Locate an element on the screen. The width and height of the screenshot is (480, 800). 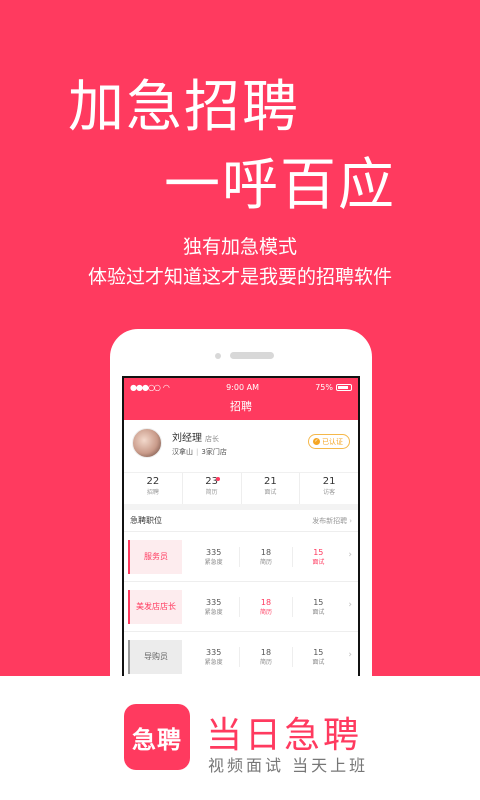
stat-resume: 23 简历 is located at coordinates (211, 488).